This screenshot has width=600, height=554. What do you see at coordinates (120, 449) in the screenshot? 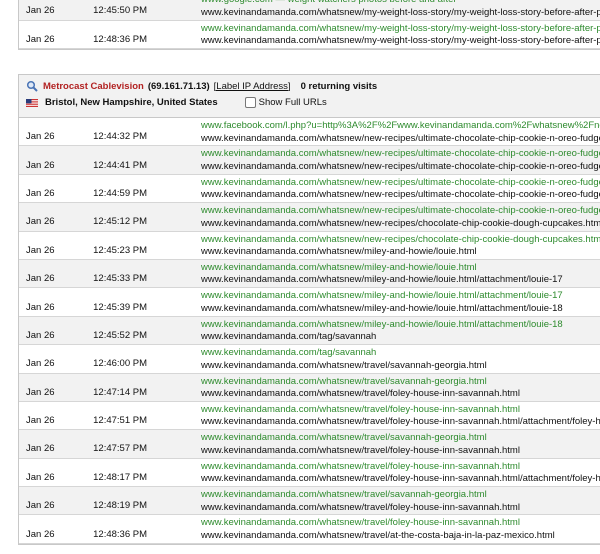
I see `row-time: 12:47:57 PM` at bounding box center [120, 449].